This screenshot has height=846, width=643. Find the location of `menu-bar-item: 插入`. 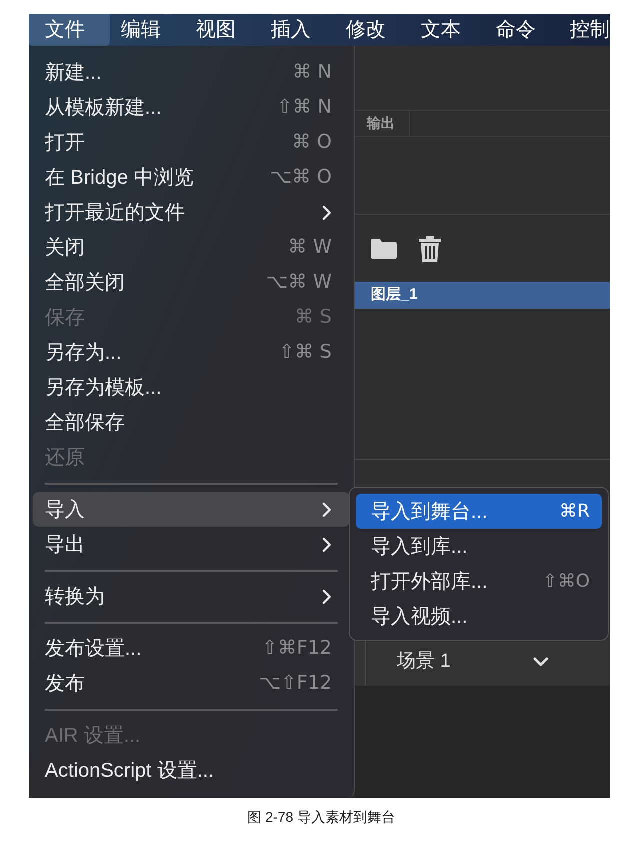

menu-bar-item: 插入 is located at coordinates (297, 30).